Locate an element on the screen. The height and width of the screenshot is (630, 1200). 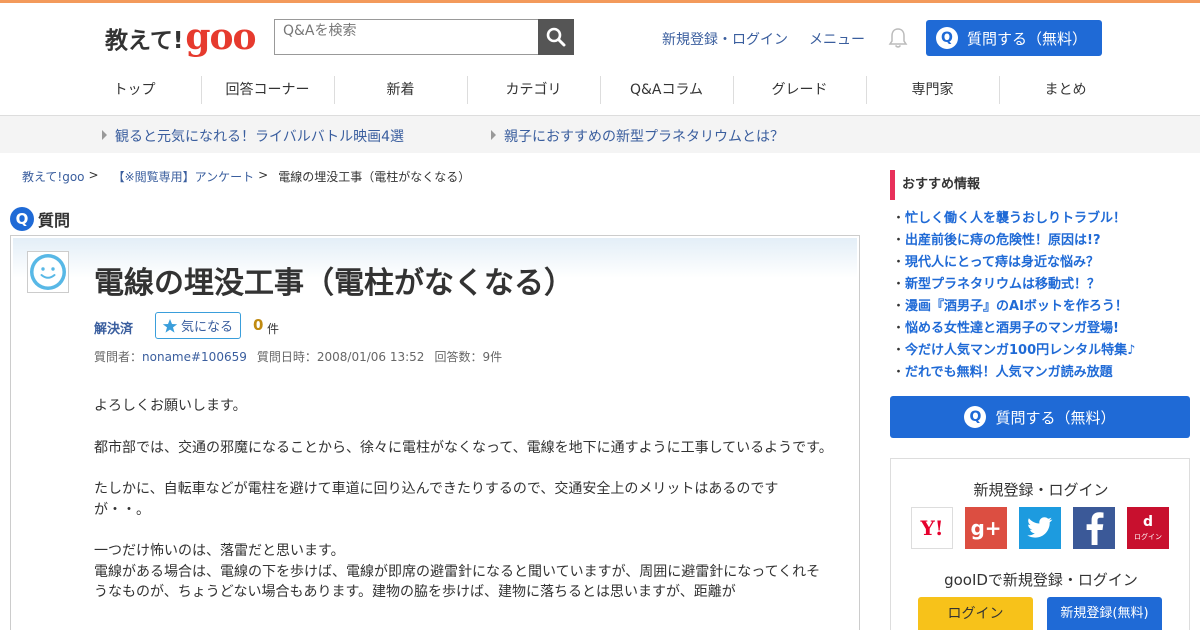
docomo-login-button: d ログイン is located at coordinates (1148, 528).